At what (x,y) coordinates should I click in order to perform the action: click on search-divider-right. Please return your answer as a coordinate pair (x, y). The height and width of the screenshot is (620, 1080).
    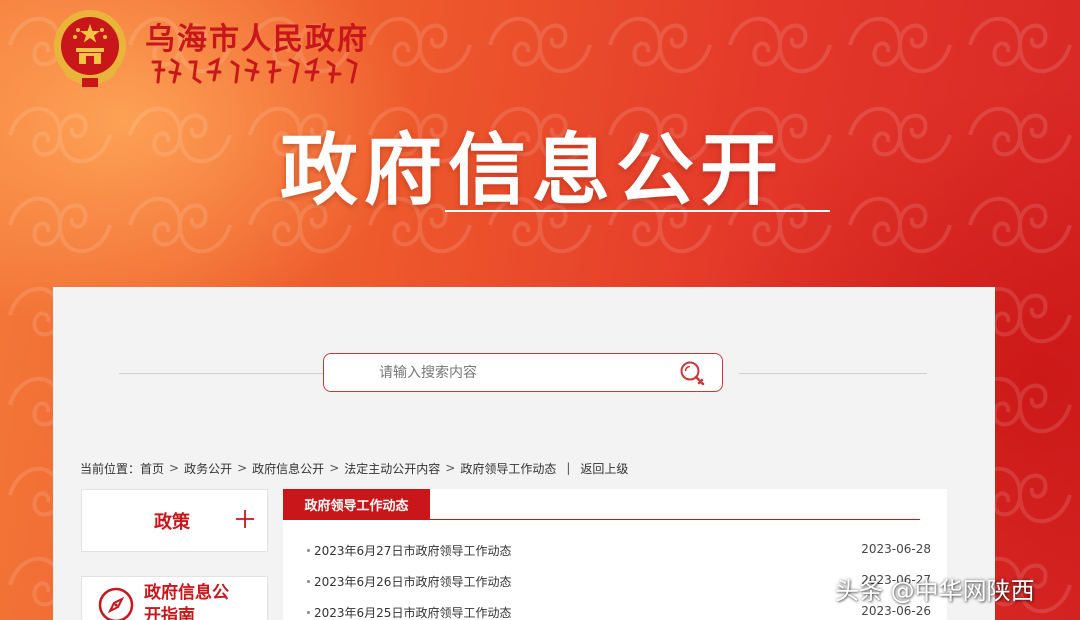
    Looking at the image, I should click on (833, 373).